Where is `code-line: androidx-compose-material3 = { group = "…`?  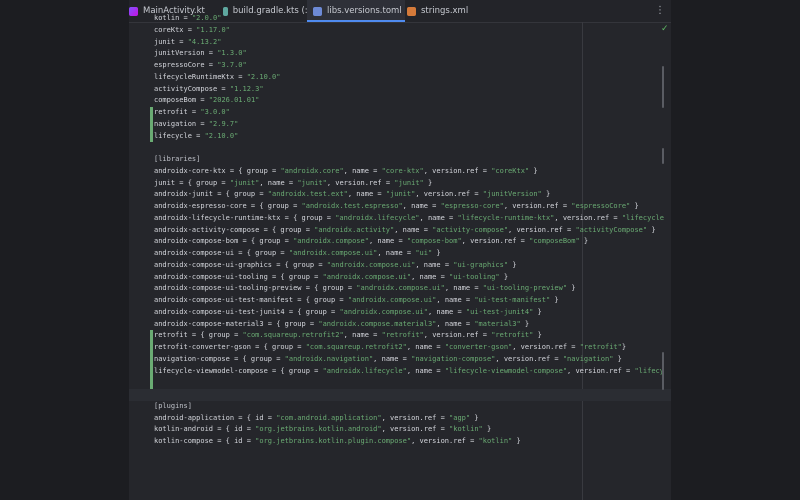 code-line: androidx-compose-material3 = { group = "… is located at coordinates (400, 325).